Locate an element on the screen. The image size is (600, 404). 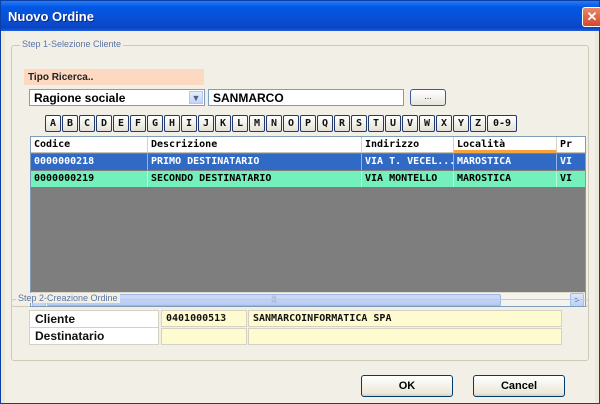
letter-button-a: A is located at coordinates (53, 123).